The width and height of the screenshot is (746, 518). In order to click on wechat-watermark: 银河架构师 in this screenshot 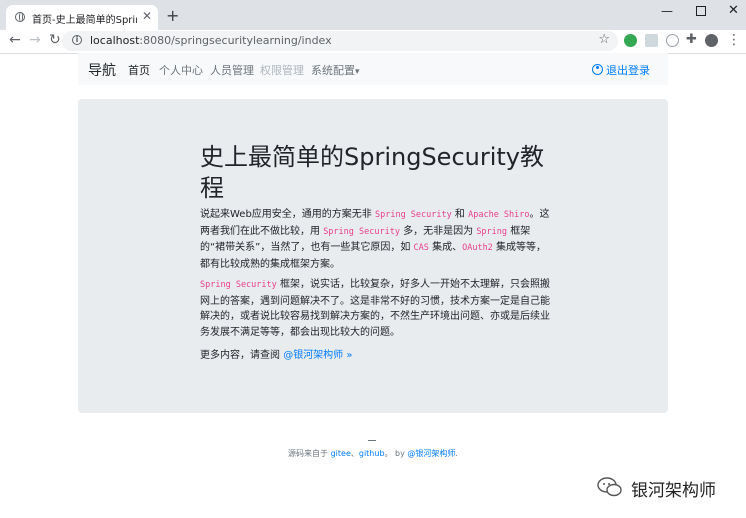, I will do `click(667, 488)`.